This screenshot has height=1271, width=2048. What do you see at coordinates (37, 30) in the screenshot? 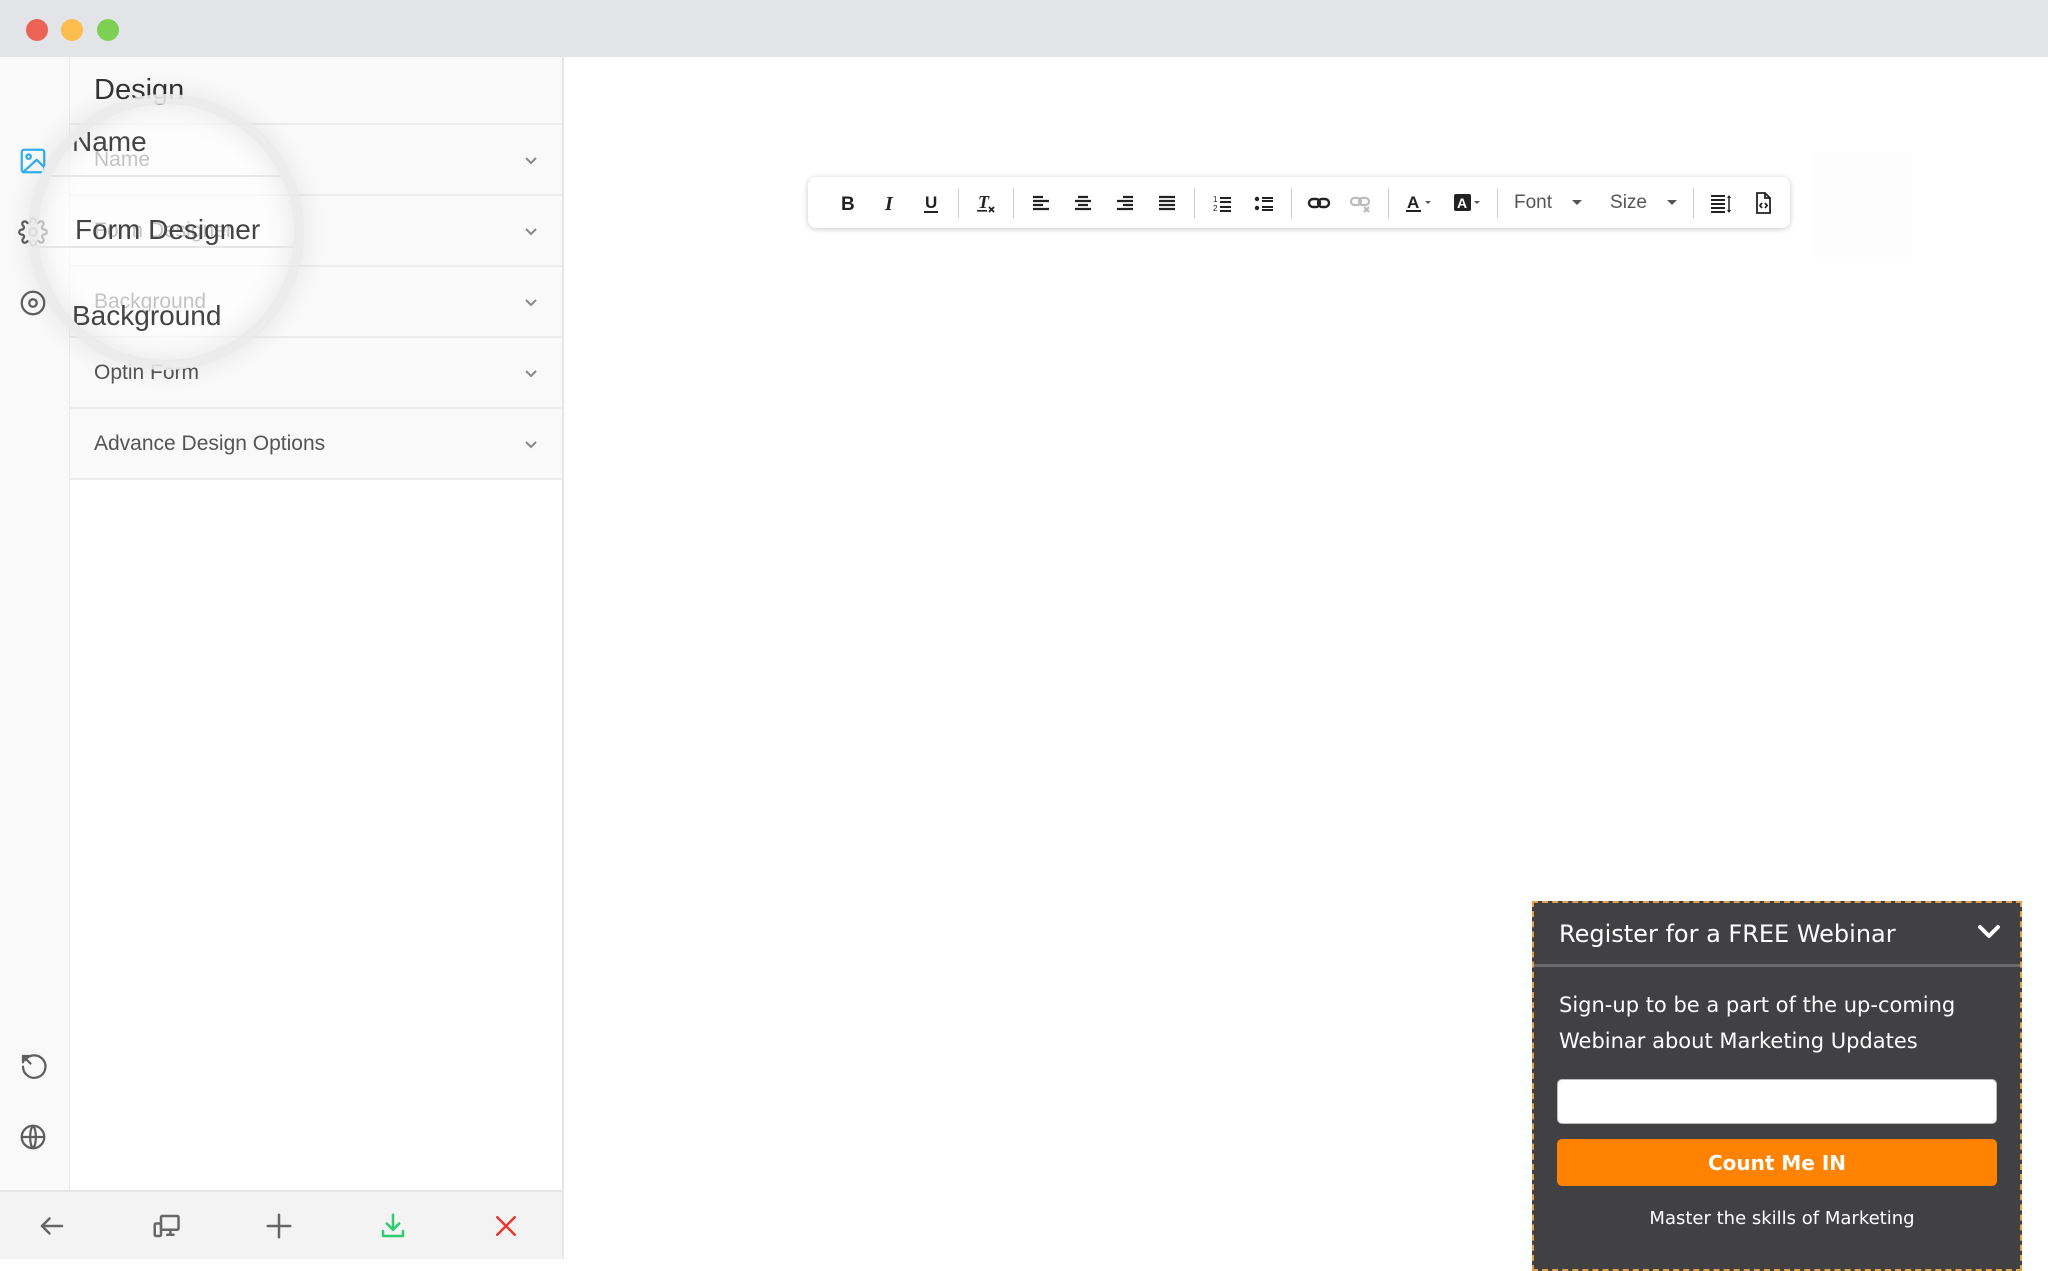
I see `close-window-button` at bounding box center [37, 30].